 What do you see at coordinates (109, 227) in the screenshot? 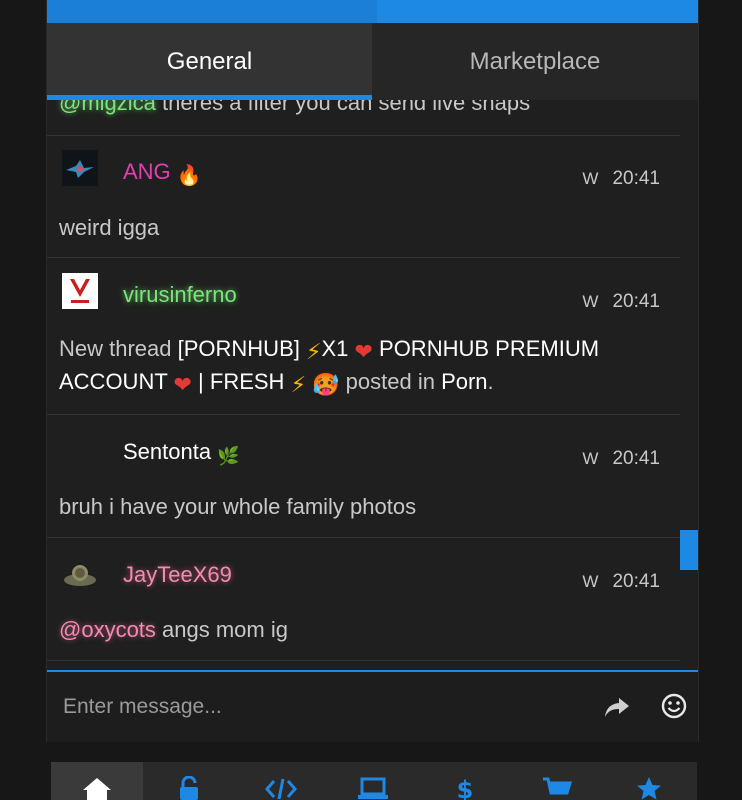
I see `message-text: weird igga` at bounding box center [109, 227].